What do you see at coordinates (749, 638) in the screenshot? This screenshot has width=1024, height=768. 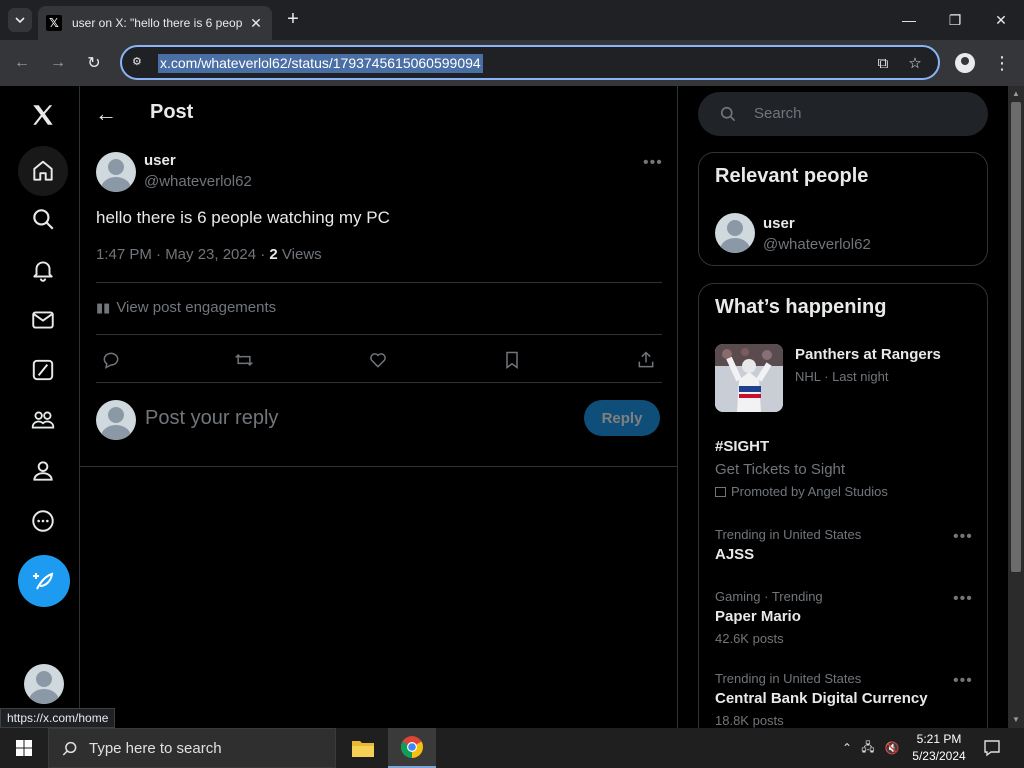 I see `trend-post-count: 42.6K posts` at bounding box center [749, 638].